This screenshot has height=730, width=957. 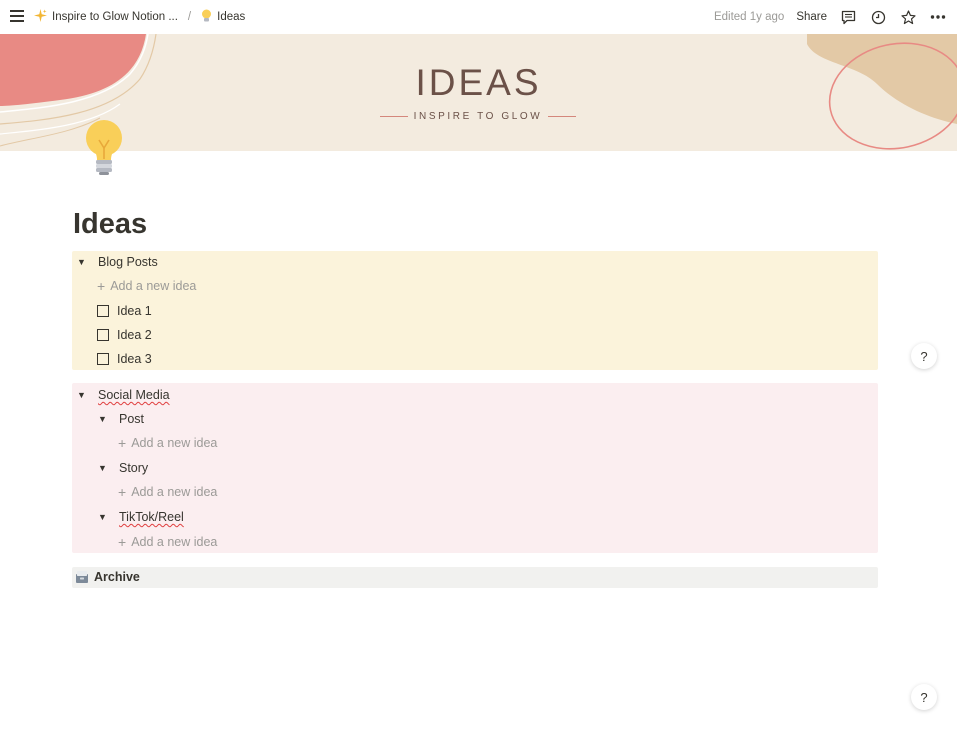 I want to click on cover-subtitle-text: INSPIRE TO GLOW, so click(x=478, y=116).